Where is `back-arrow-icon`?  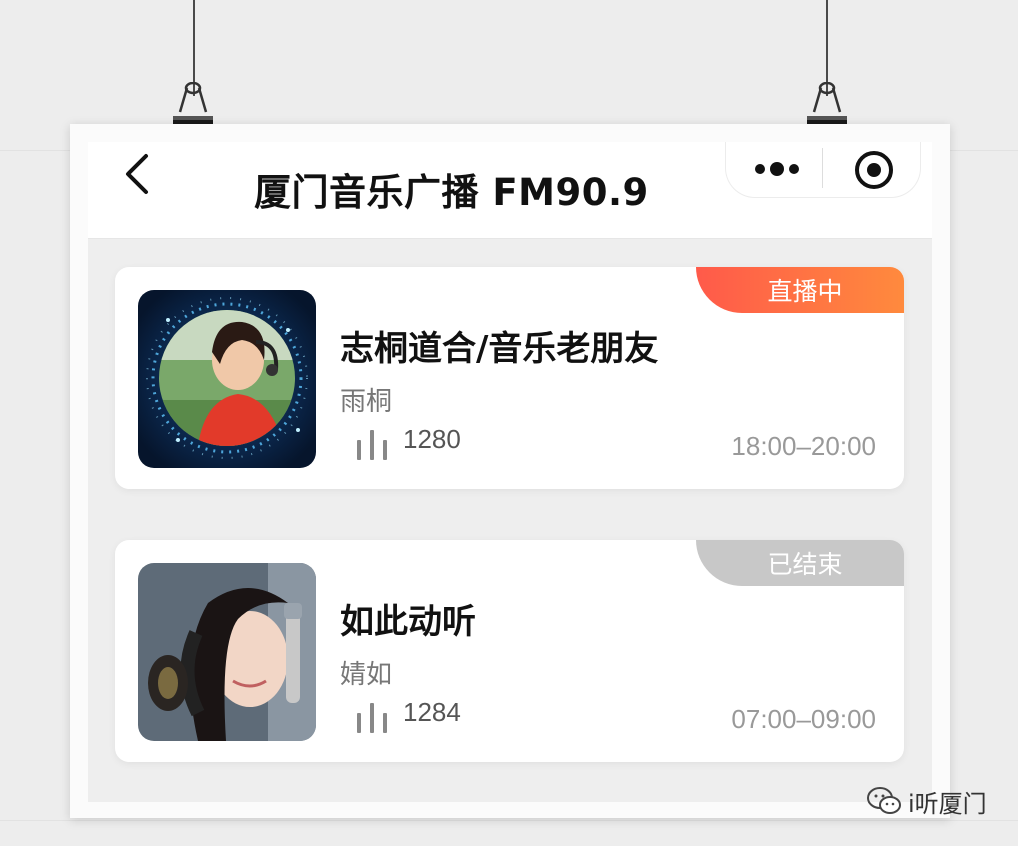
back-arrow-icon is located at coordinates (137, 174).